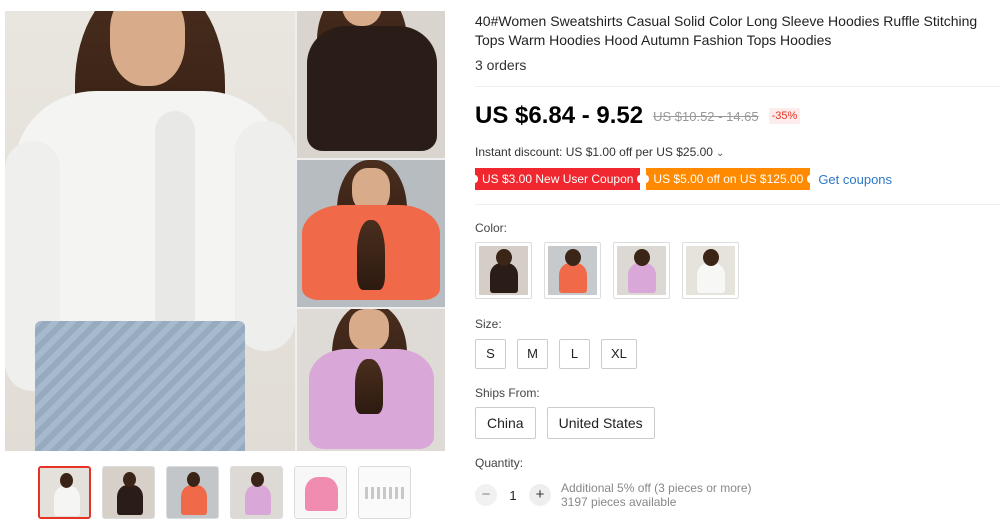 Image resolution: width=1000 pixels, height=520 pixels. Describe the element at coordinates (384, 492) in the screenshot. I see `thumbnail-size-chart` at that location.